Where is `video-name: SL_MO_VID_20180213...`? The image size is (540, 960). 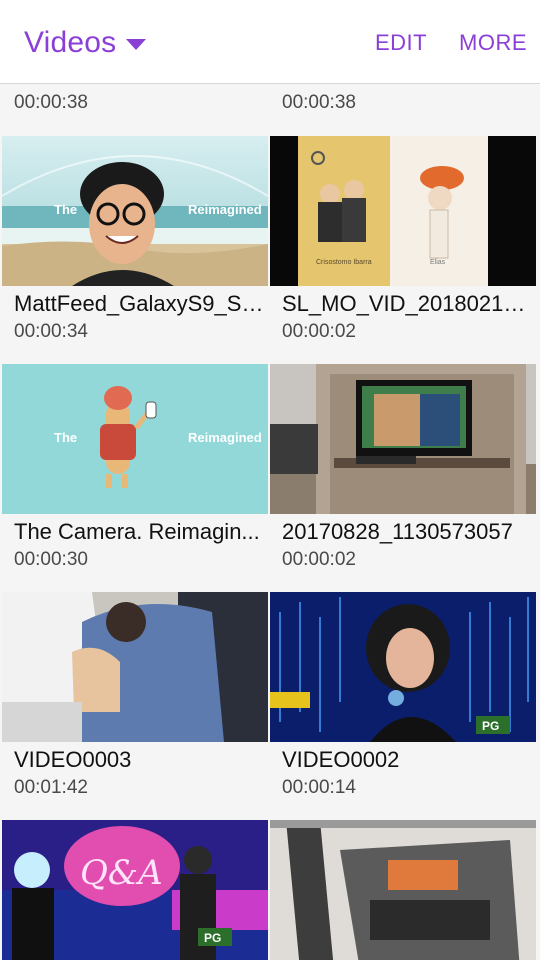
video-name: SL_MO_VID_20180213... is located at coordinates (407, 303).